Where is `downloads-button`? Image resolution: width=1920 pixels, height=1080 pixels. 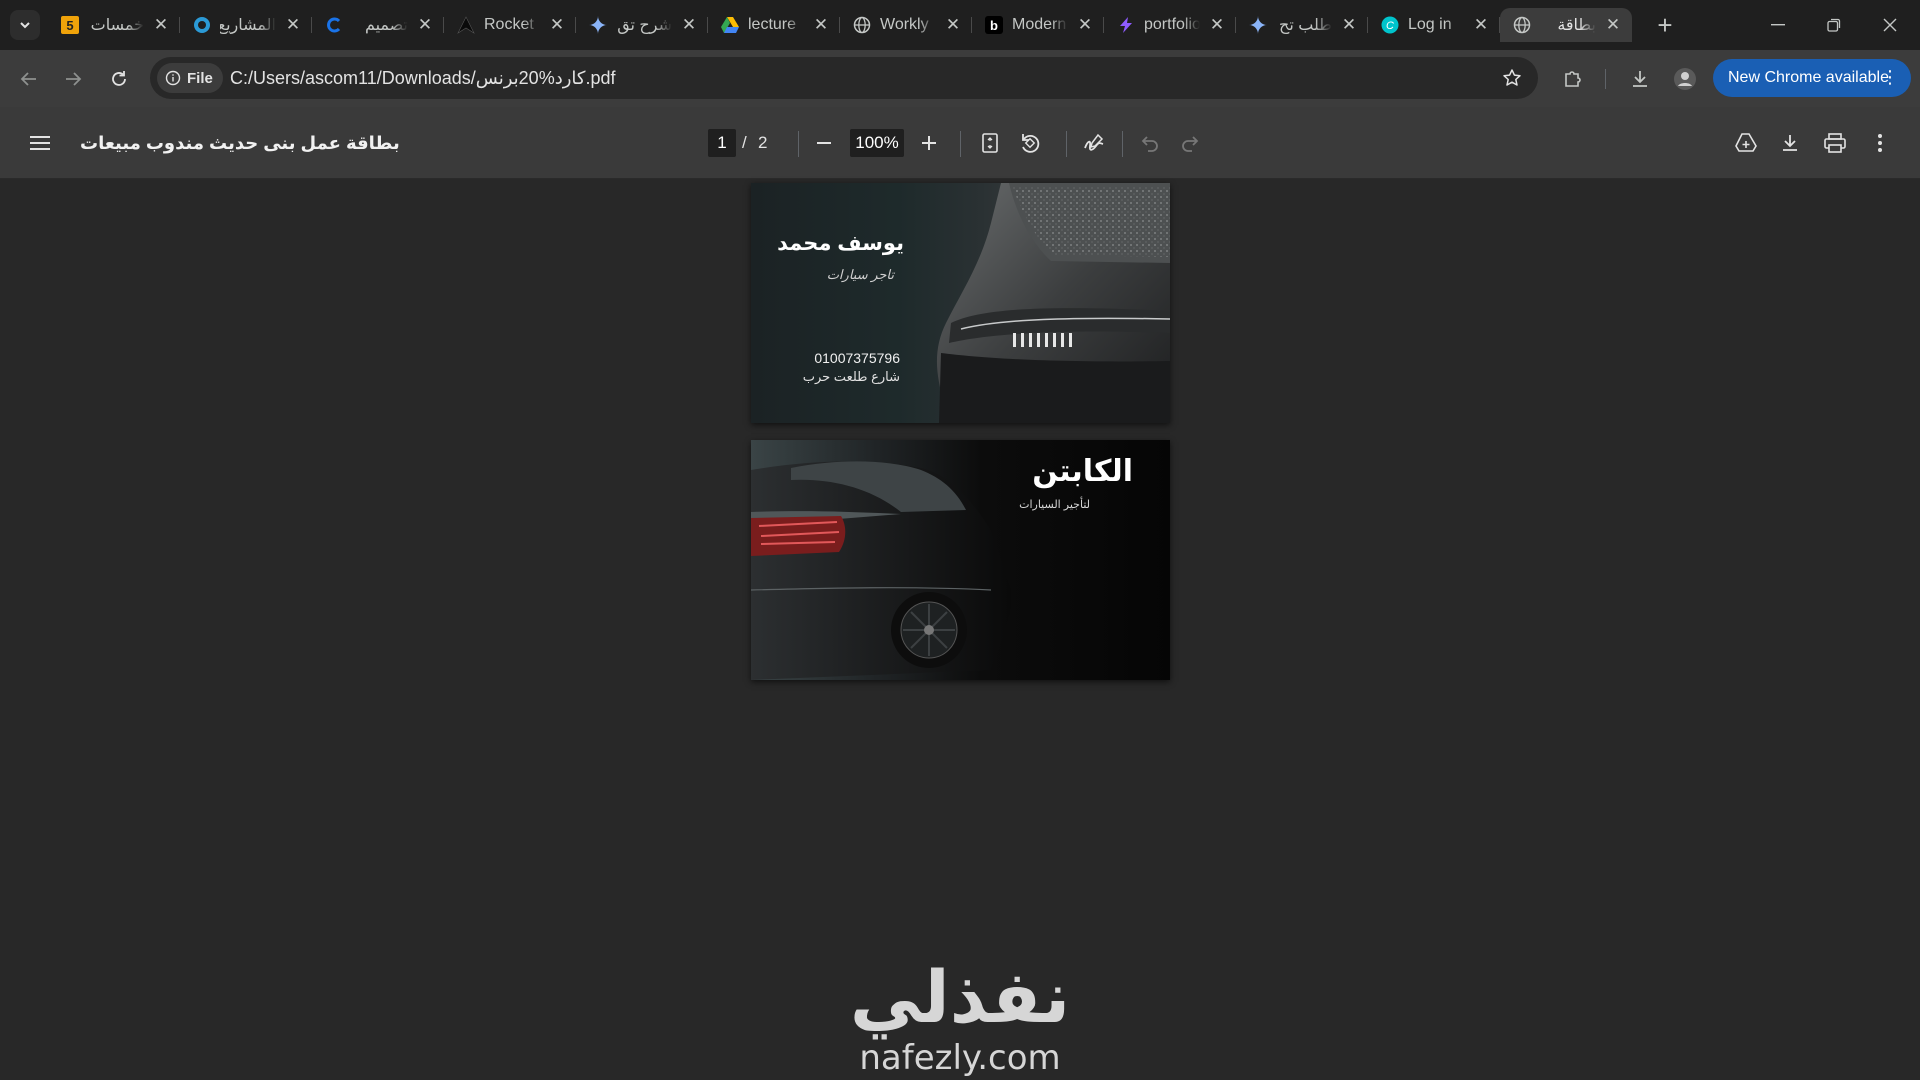 downloads-button is located at coordinates (1640, 79).